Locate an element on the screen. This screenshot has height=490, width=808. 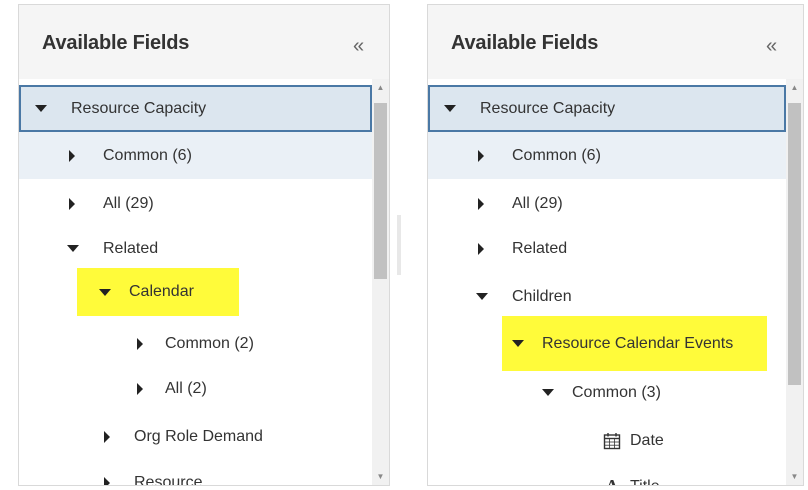
field-item-date: Date is located at coordinates (607, 440).